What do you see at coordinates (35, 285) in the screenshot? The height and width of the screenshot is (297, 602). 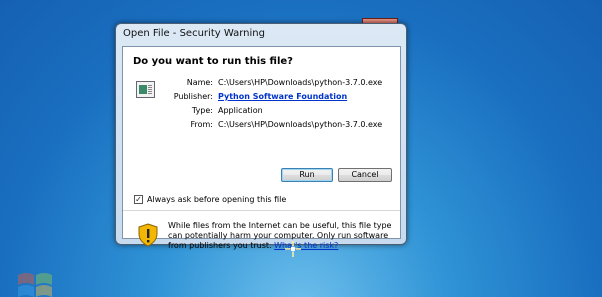 I see `windows-logo-icon` at bounding box center [35, 285].